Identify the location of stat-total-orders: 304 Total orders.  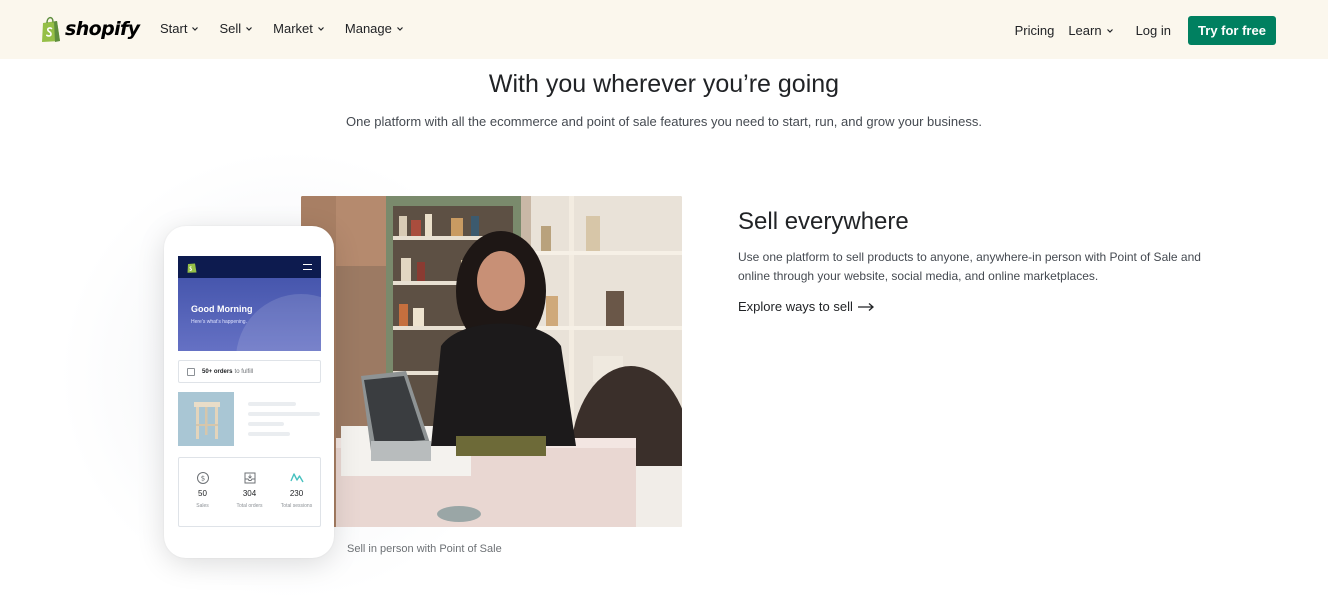
(250, 498).